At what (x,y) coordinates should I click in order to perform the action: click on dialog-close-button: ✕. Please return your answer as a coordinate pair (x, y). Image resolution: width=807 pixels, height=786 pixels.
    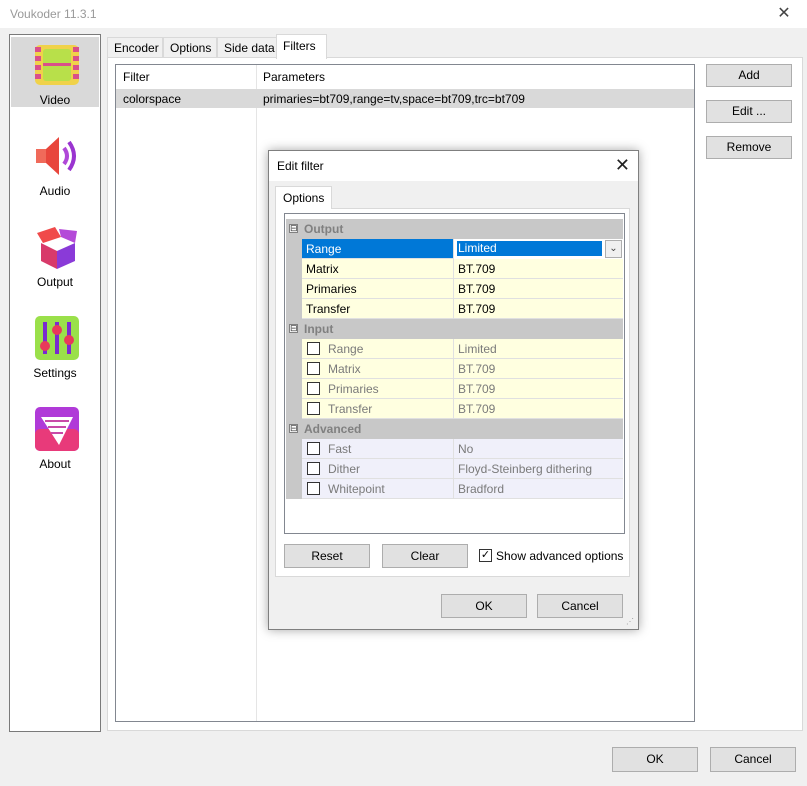
    Looking at the image, I should click on (622, 165).